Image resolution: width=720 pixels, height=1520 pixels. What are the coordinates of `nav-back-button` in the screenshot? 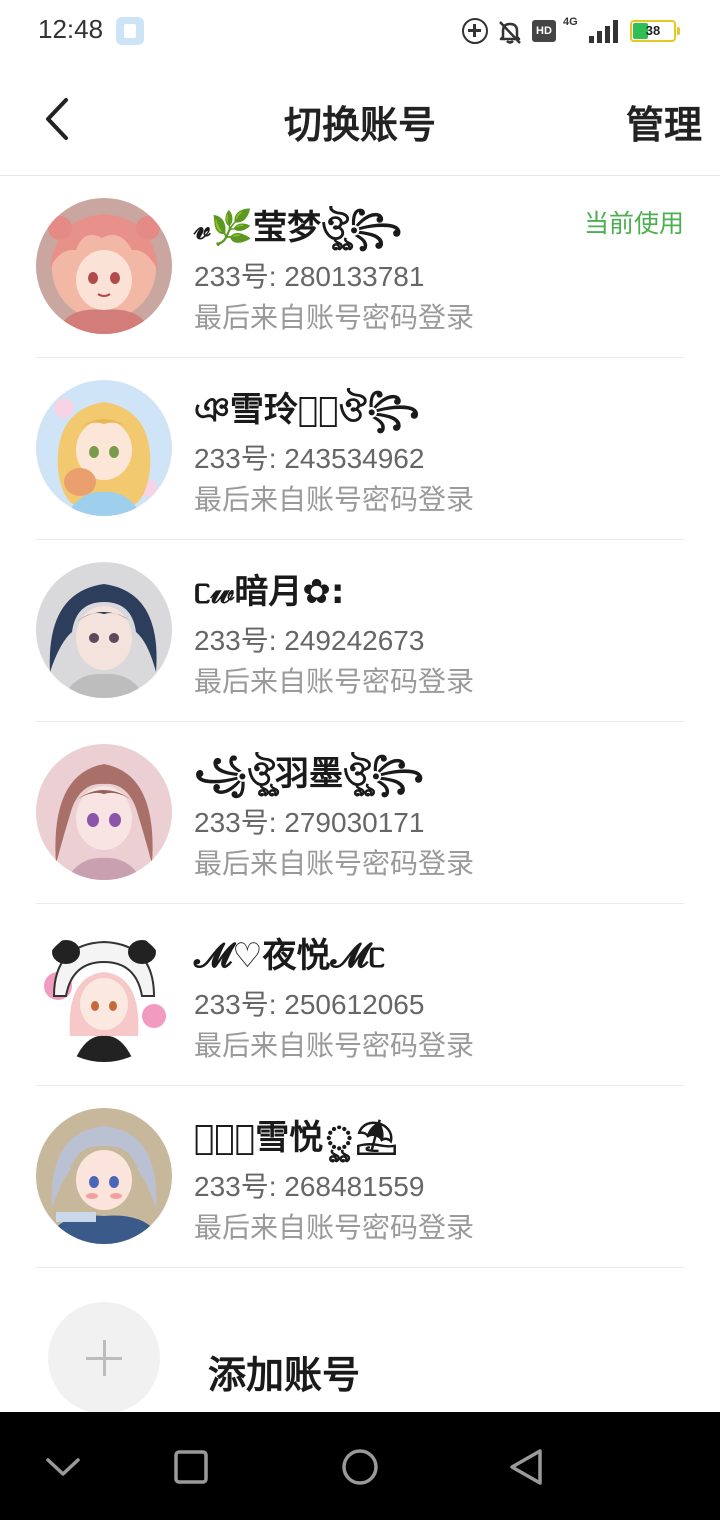 It's located at (527, 1467).